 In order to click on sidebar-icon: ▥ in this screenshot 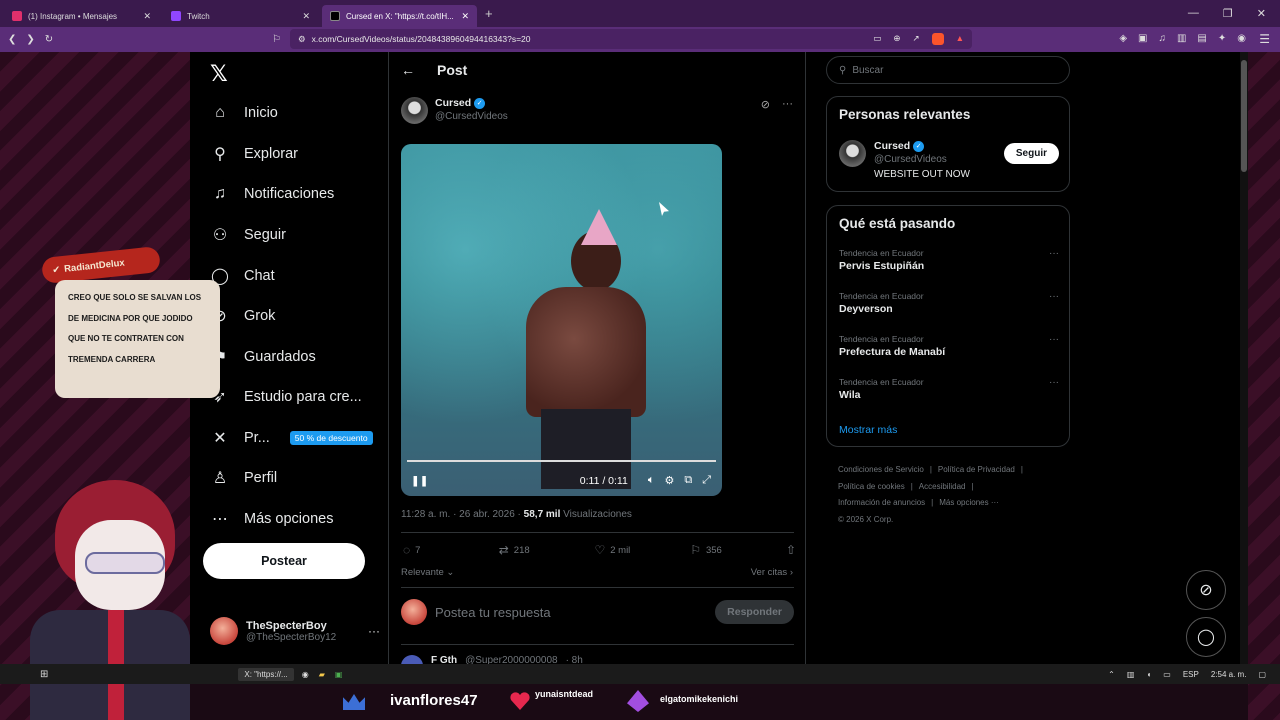, I will do `click(1181, 38)`.